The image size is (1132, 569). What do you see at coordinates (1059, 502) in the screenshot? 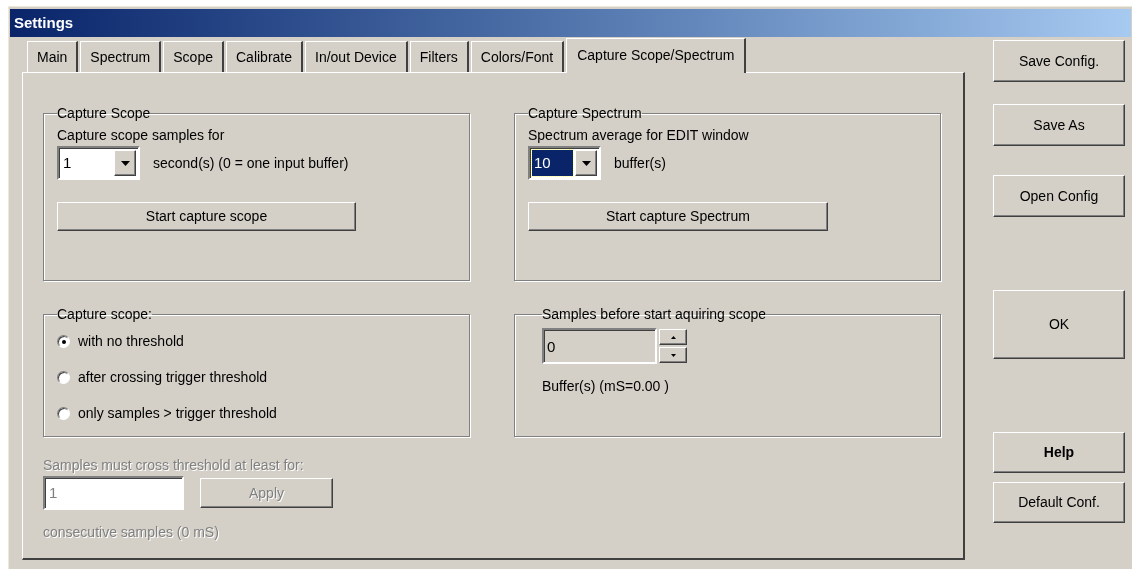
I see `side-button: Default Conf.` at bounding box center [1059, 502].